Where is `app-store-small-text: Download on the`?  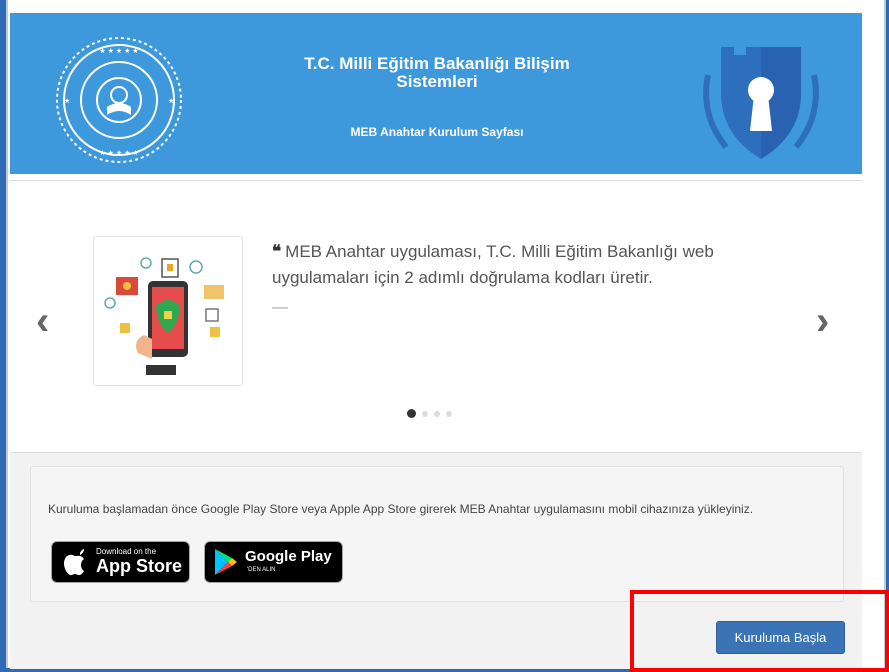
app-store-small-text: Download on the is located at coordinates (126, 551).